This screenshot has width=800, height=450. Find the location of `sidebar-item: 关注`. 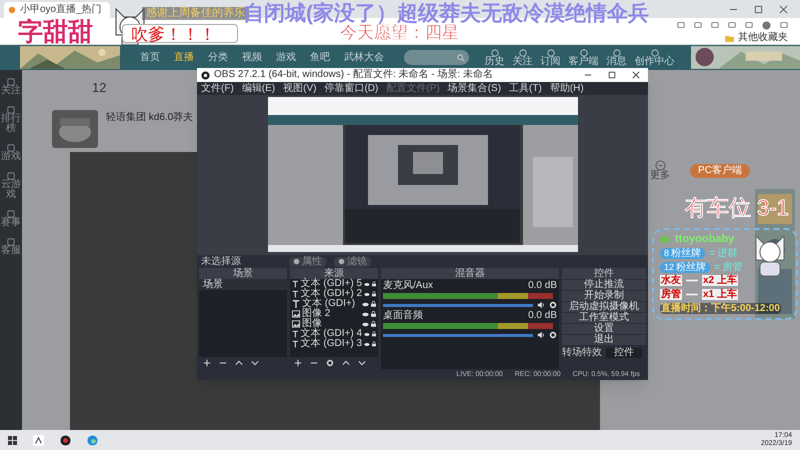

sidebar-item: 关注 is located at coordinates (11, 87).